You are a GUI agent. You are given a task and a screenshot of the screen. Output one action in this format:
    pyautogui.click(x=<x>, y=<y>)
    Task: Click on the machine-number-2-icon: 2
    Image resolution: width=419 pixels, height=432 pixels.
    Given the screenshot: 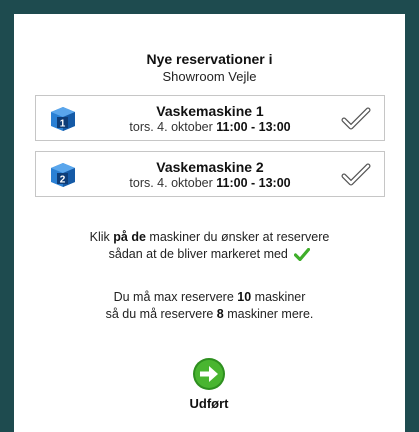 What is the action you would take?
    pyautogui.click(x=63, y=175)
    